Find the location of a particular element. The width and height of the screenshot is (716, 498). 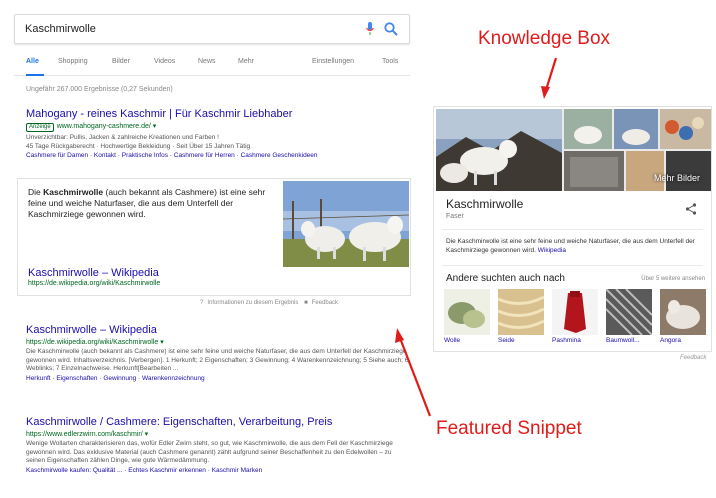

knowledge-box-arrow is located at coordinates (549, 78).